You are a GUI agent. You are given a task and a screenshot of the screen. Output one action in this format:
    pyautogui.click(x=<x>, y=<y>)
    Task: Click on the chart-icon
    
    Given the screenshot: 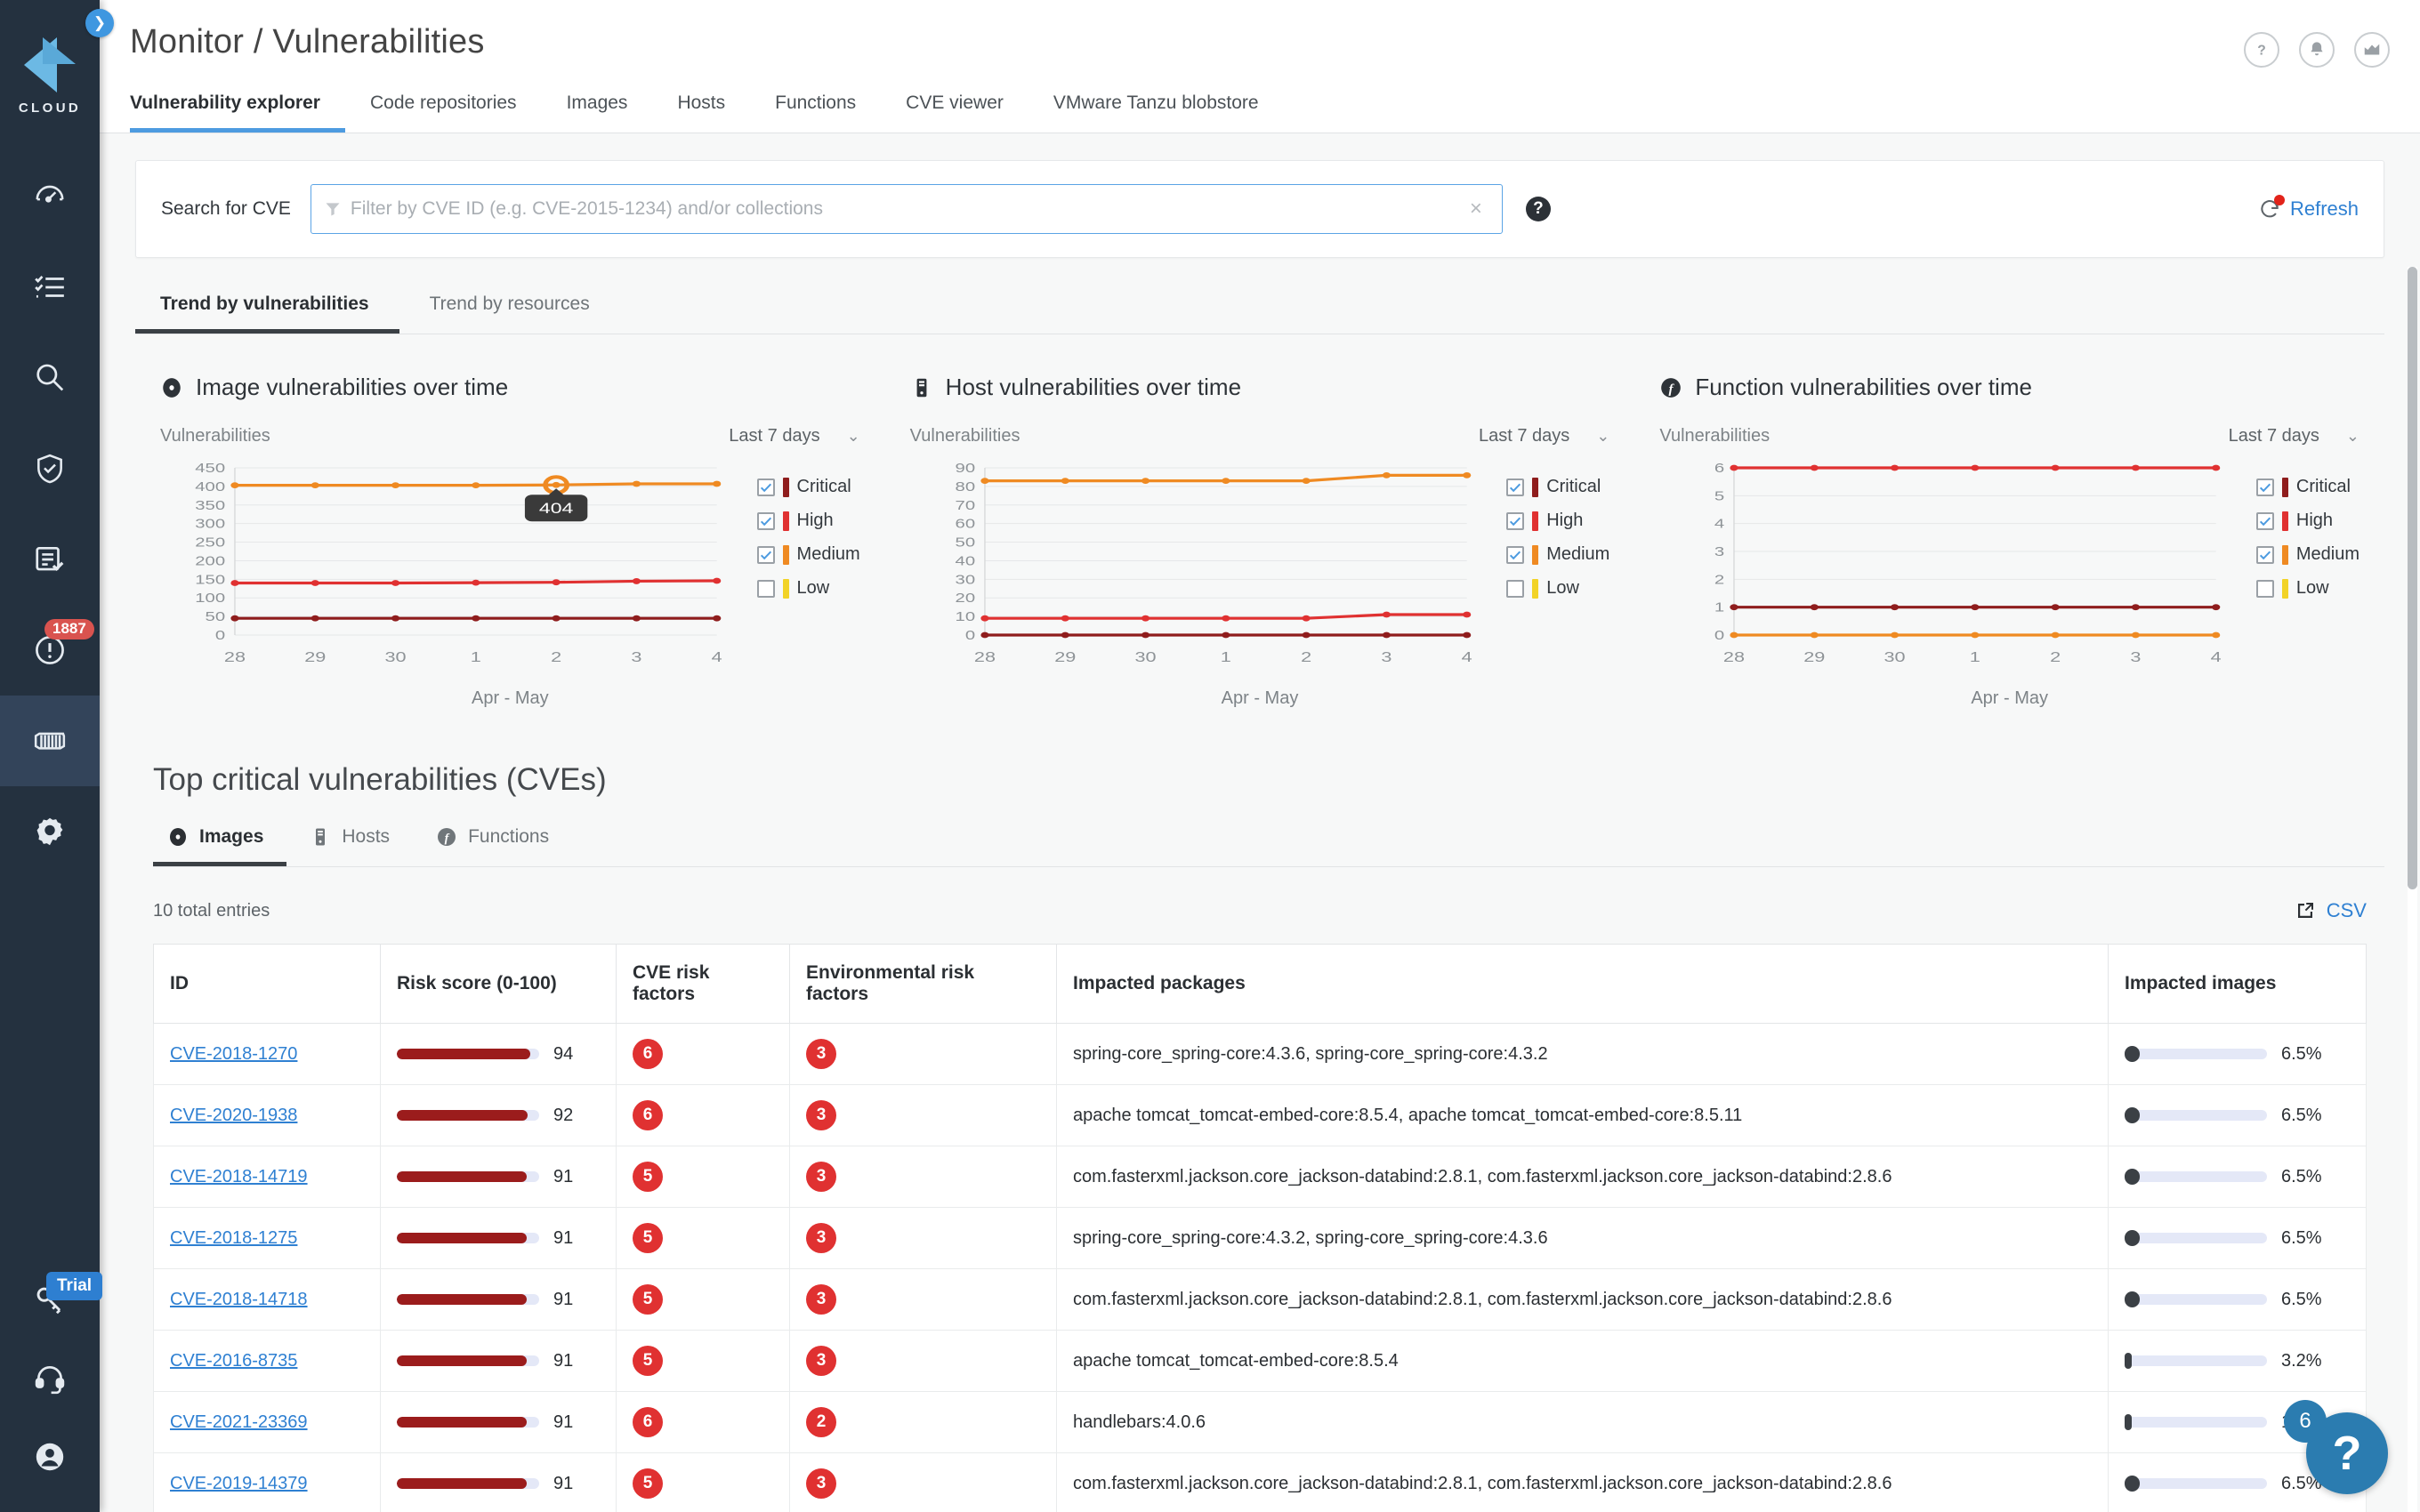 What is the action you would take?
    pyautogui.click(x=2372, y=50)
    